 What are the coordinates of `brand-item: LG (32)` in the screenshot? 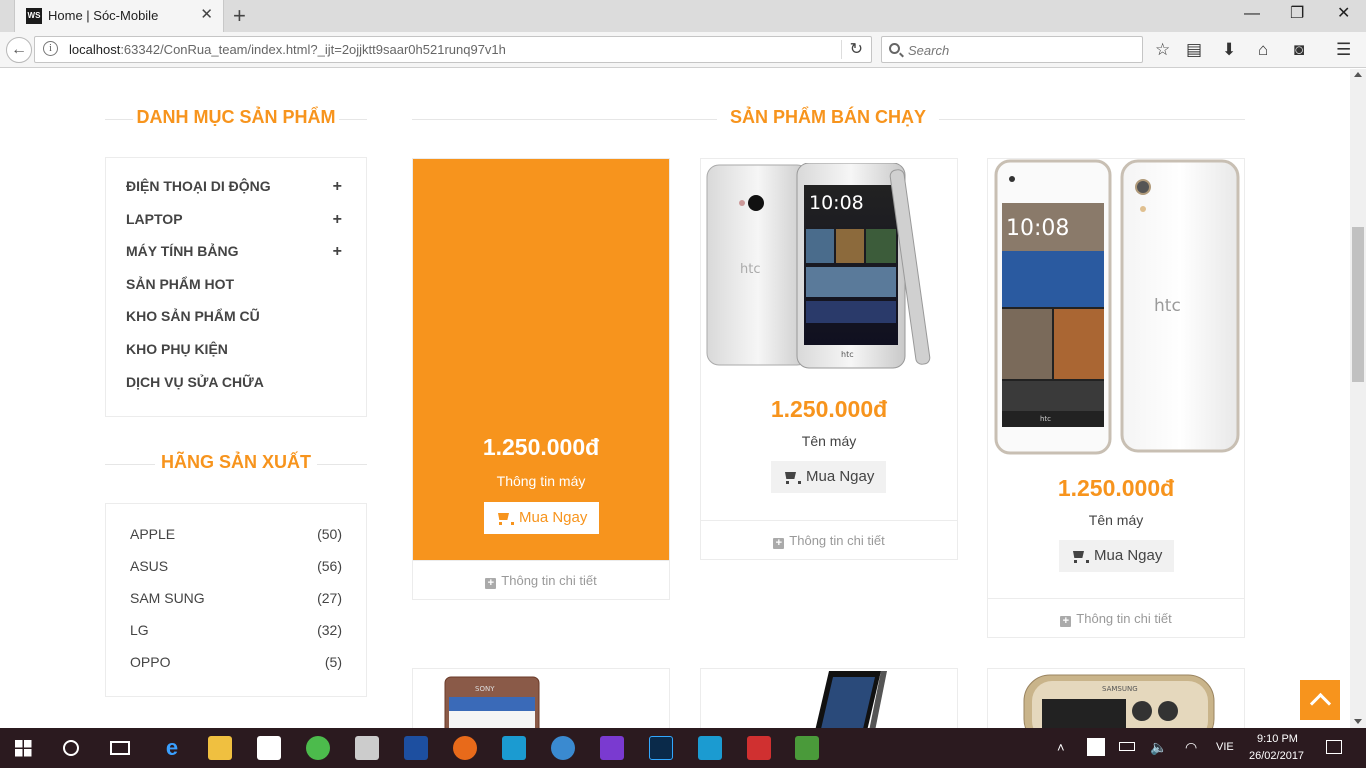 It's located at (236, 632).